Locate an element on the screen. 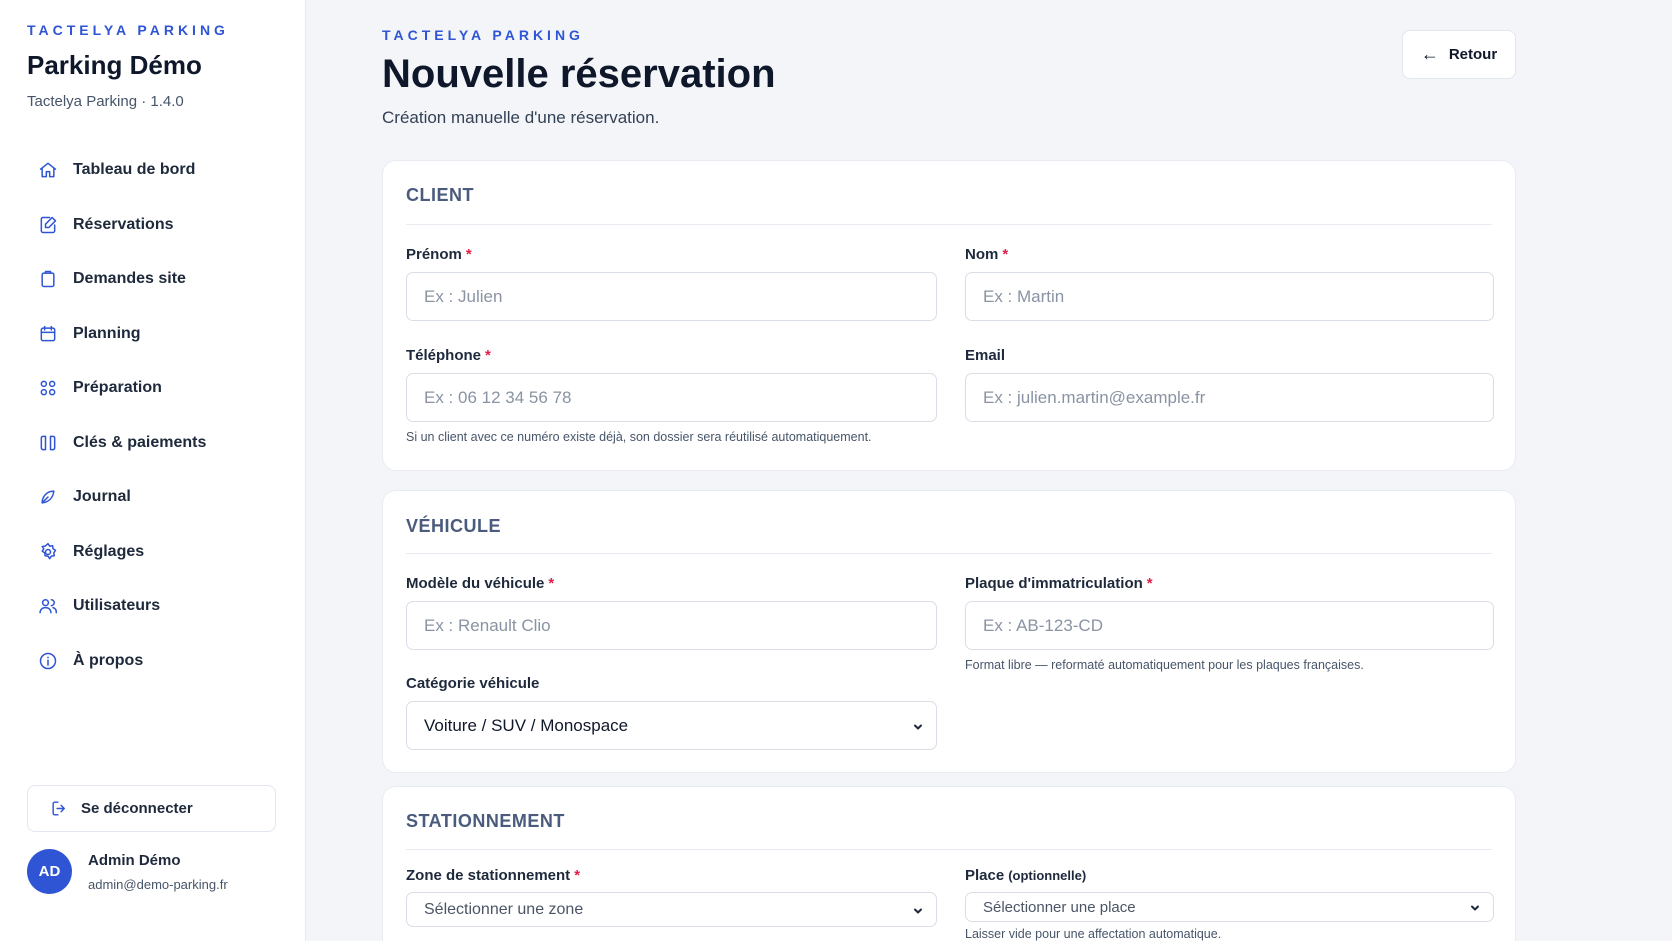 This screenshot has width=1672, height=941. sidebar-item-reglages: Réglages is located at coordinates (157, 552).